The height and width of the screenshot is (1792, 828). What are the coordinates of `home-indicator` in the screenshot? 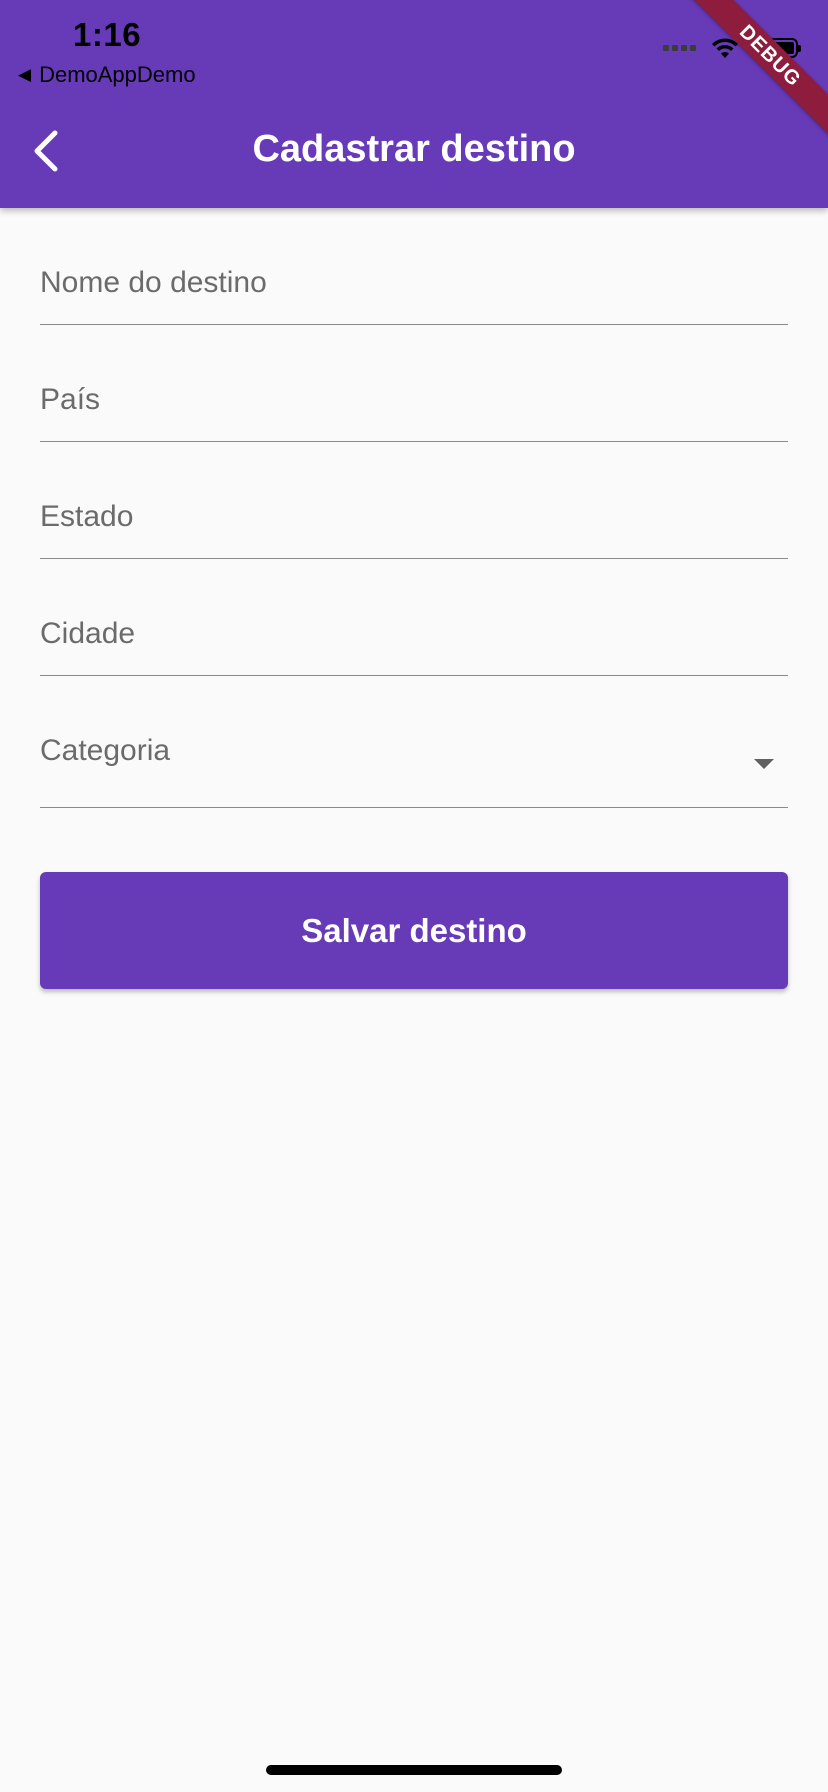 It's located at (414, 1770).